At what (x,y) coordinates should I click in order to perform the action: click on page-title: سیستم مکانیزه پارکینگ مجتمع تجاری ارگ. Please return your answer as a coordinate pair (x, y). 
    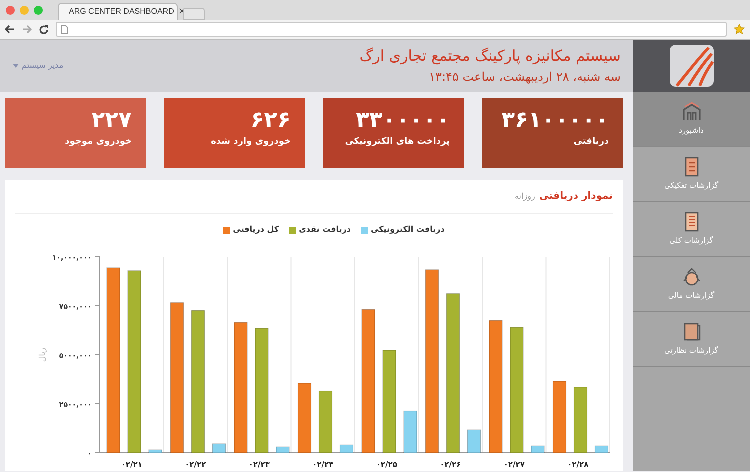
    Looking at the image, I should click on (490, 56).